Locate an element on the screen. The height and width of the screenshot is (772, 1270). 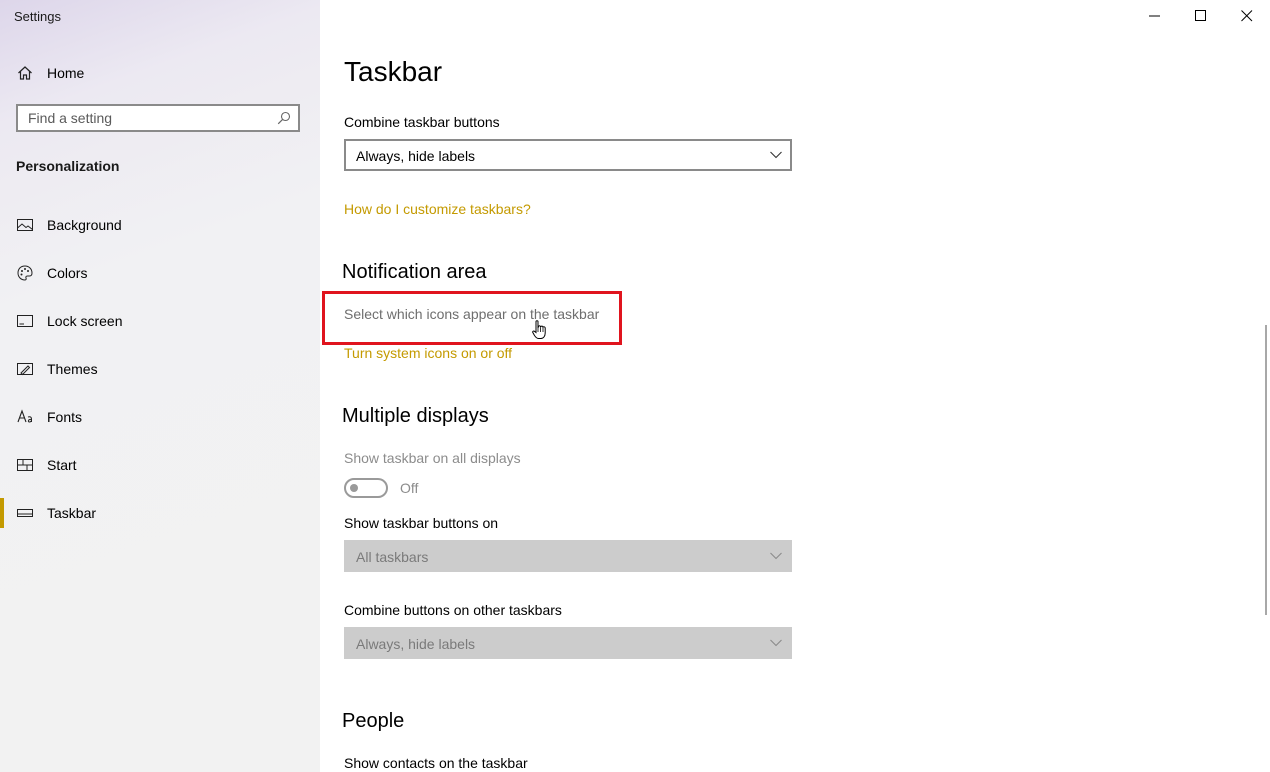
combine-label: Combine taskbar buttons is located at coordinates (422, 122).